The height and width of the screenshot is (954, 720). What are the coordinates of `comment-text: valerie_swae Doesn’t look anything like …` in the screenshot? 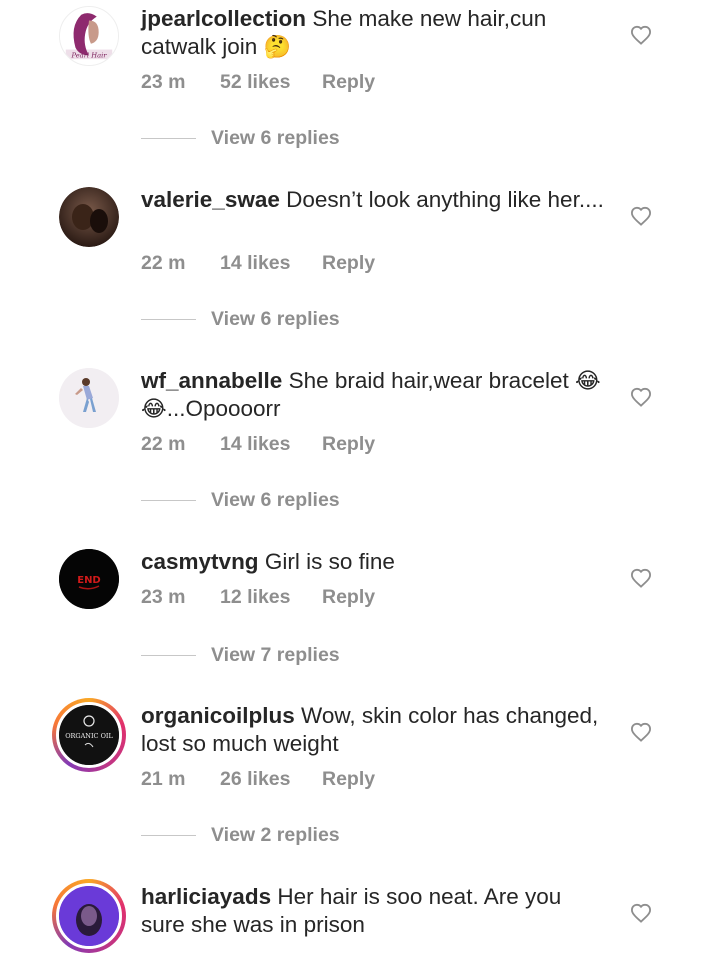 It's located at (376, 200).